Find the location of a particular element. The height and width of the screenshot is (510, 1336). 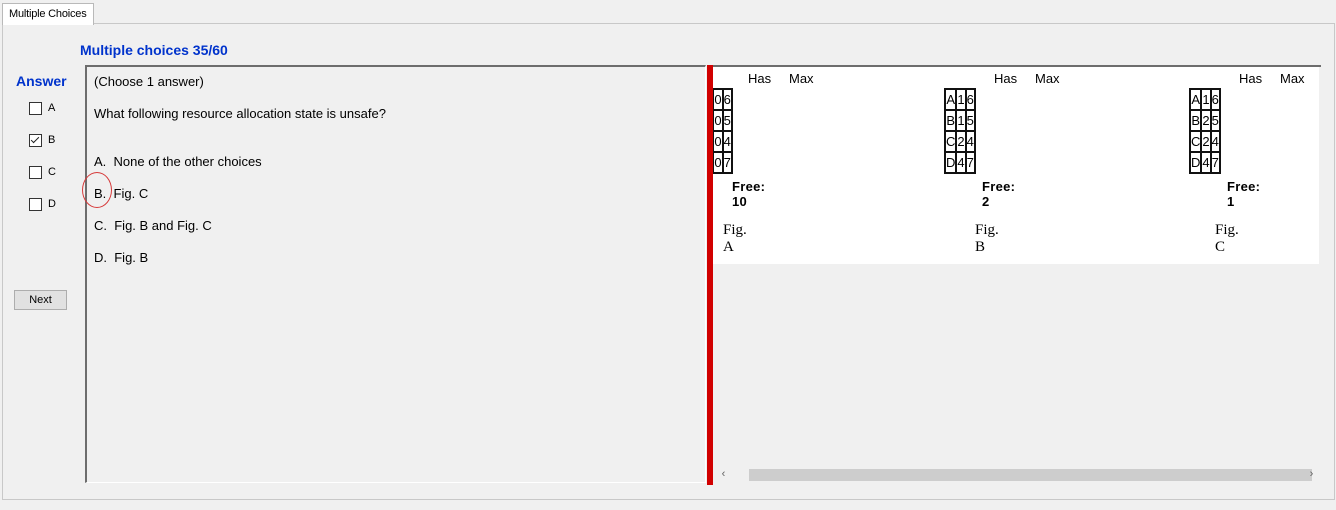

choice-letter: B. is located at coordinates (100, 193).